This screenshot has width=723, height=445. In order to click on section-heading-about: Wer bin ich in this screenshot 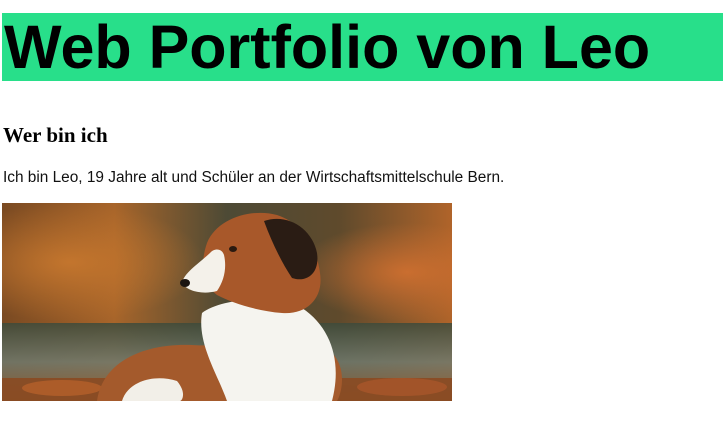, I will do `click(55, 135)`.